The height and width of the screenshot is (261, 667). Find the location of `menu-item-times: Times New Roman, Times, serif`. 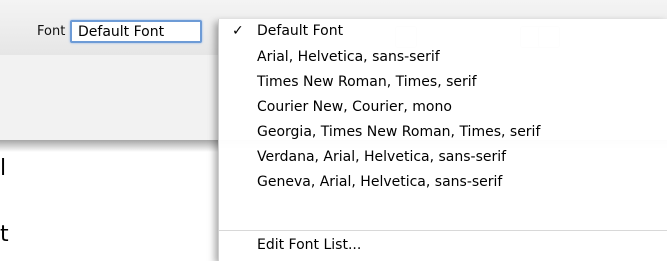

menu-item-times: Times New Roman, Times, serif is located at coordinates (443, 82).